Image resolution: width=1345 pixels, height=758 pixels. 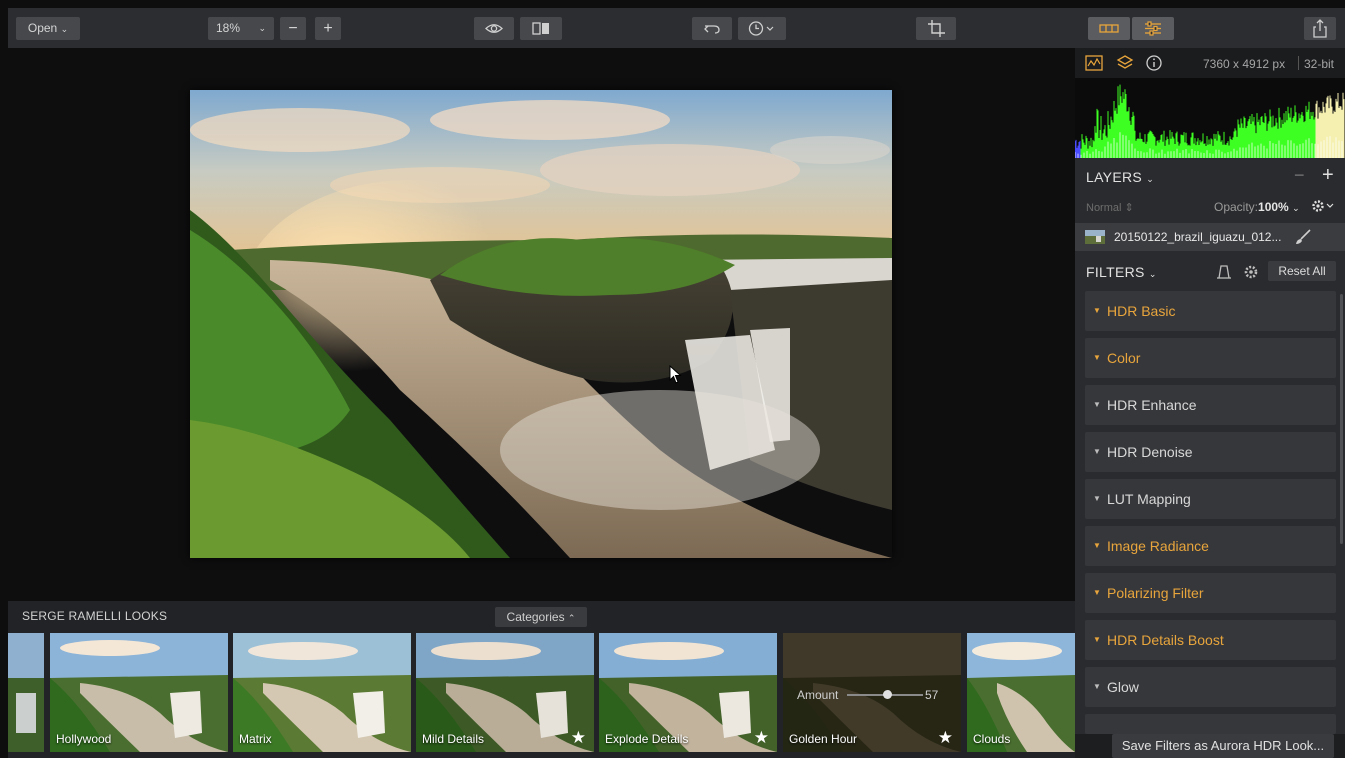 I want to click on filter-label: Glow, so click(x=1123, y=687).